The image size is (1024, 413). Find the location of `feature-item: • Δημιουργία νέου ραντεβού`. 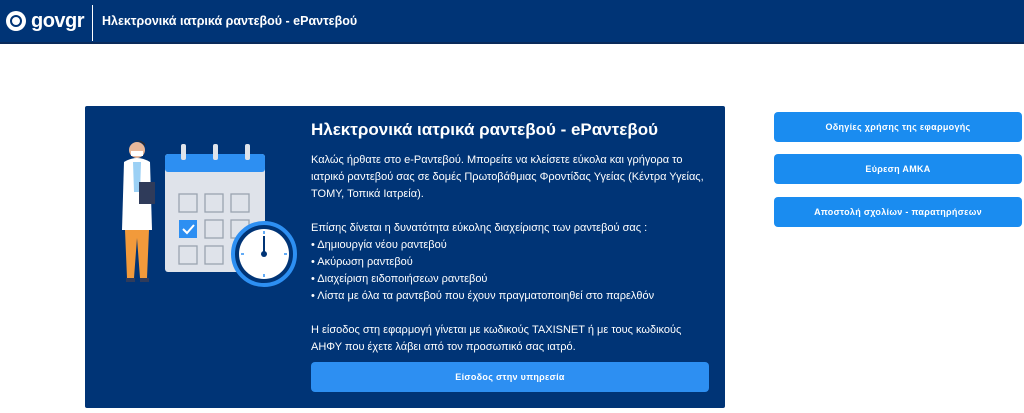

feature-item: • Δημιουργία νέου ραντεβού is located at coordinates (379, 245).